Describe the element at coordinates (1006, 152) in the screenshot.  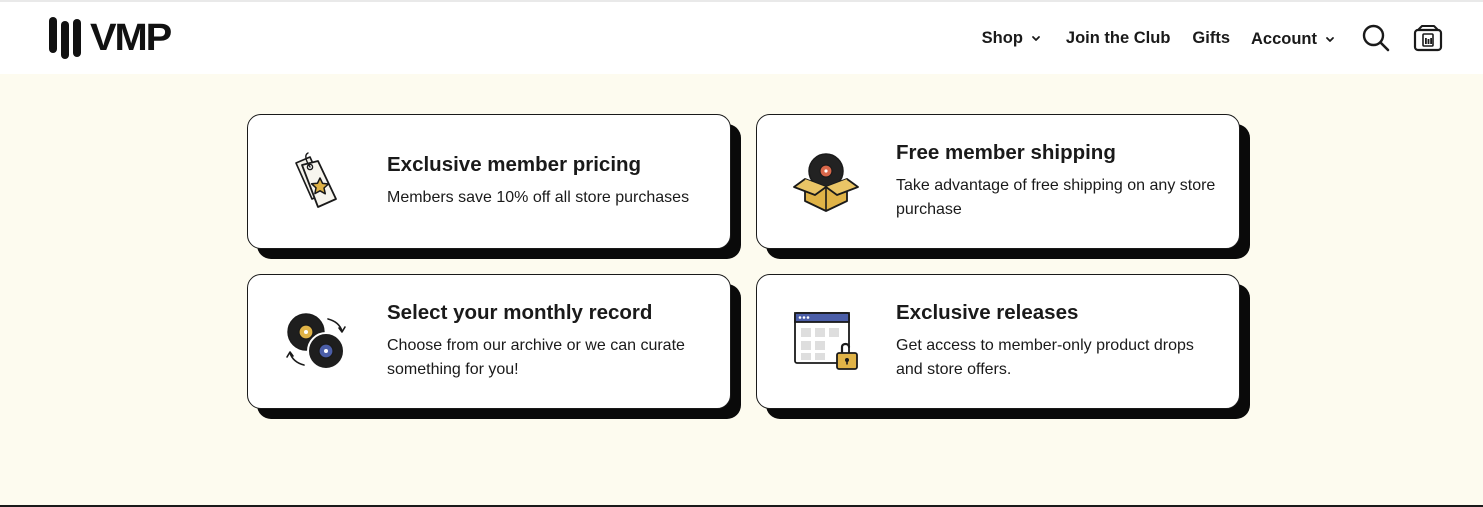
I see `benefit-title: Free member shipping` at that location.